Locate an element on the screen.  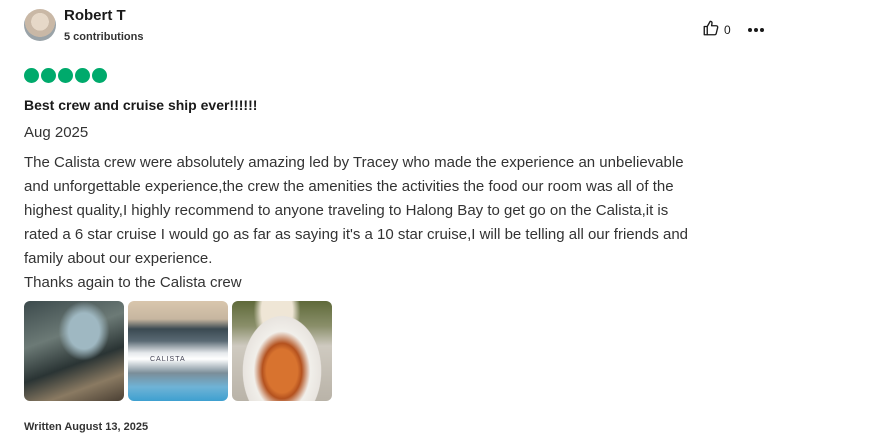
thumbs-up-icon is located at coordinates (711, 30).